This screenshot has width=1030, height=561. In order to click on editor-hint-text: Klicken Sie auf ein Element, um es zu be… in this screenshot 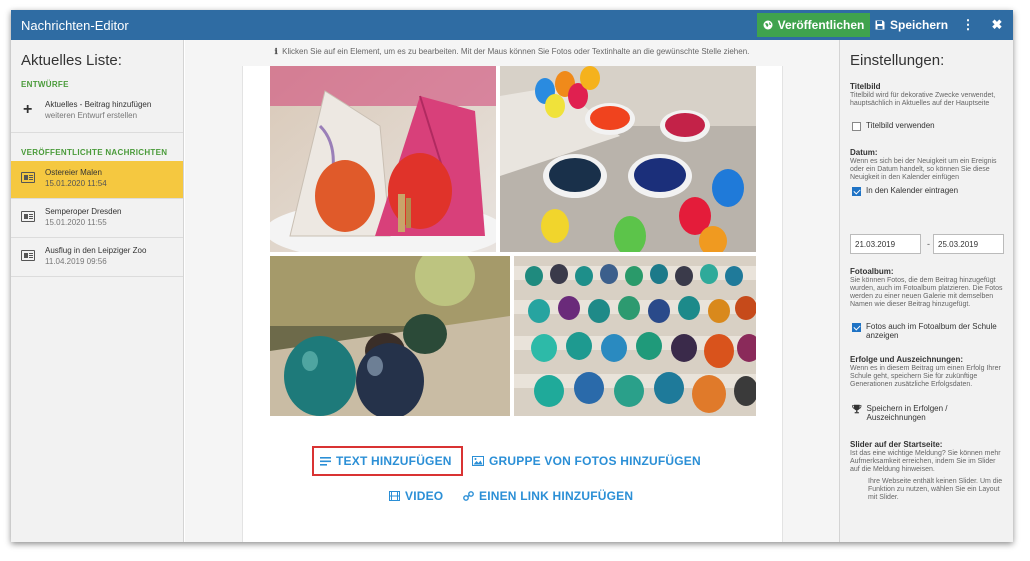, I will do `click(516, 51)`.